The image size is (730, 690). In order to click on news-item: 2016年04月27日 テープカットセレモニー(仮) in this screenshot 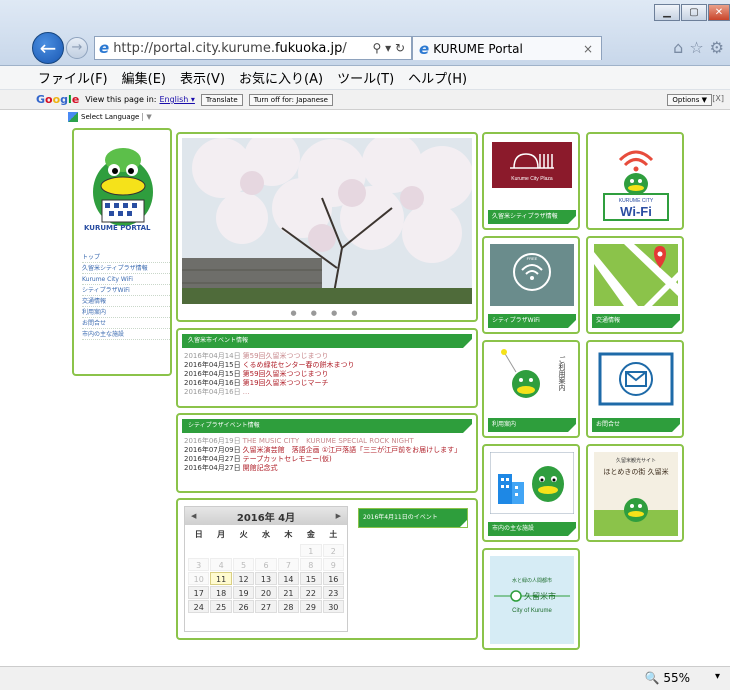, I will do `click(330, 459)`.